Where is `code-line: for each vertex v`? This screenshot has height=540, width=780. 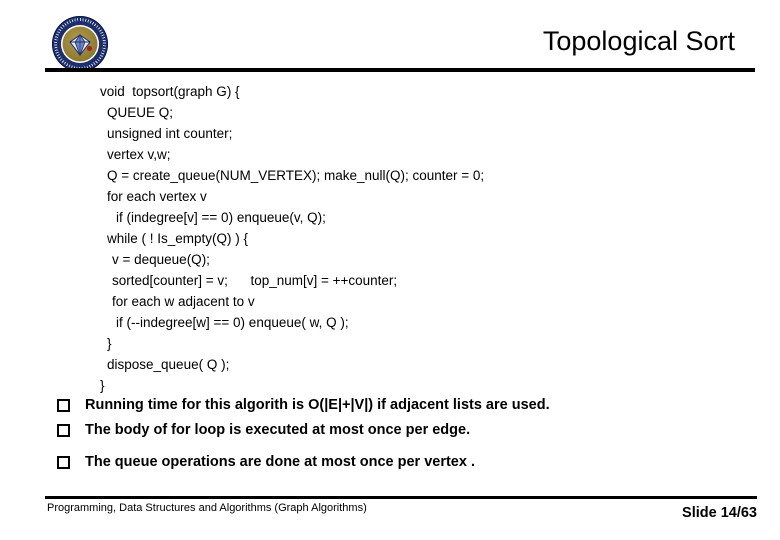 code-line: for each vertex v is located at coordinates (157, 196).